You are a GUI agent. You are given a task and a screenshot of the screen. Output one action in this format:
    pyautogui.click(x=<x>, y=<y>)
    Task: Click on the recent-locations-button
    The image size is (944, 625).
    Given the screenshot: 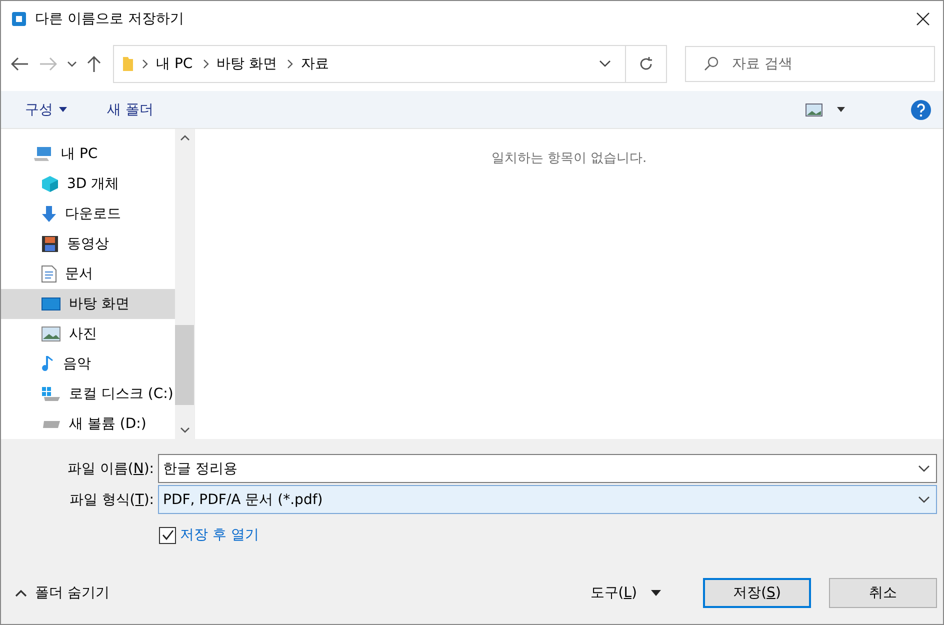 What is the action you would take?
    pyautogui.click(x=72, y=63)
    